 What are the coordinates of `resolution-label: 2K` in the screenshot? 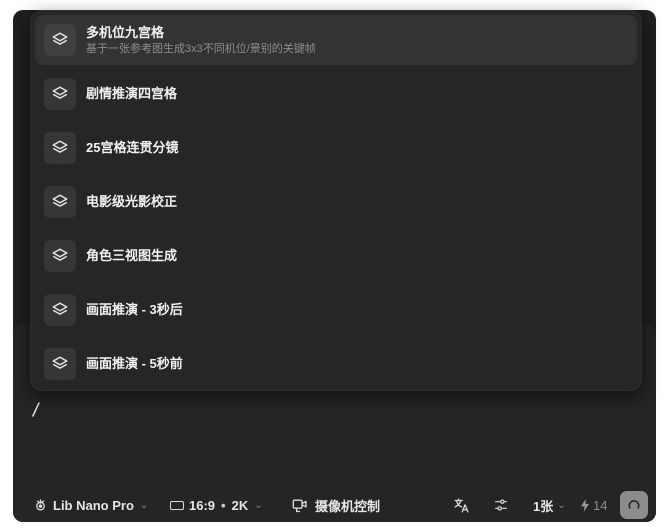 It's located at (240, 505).